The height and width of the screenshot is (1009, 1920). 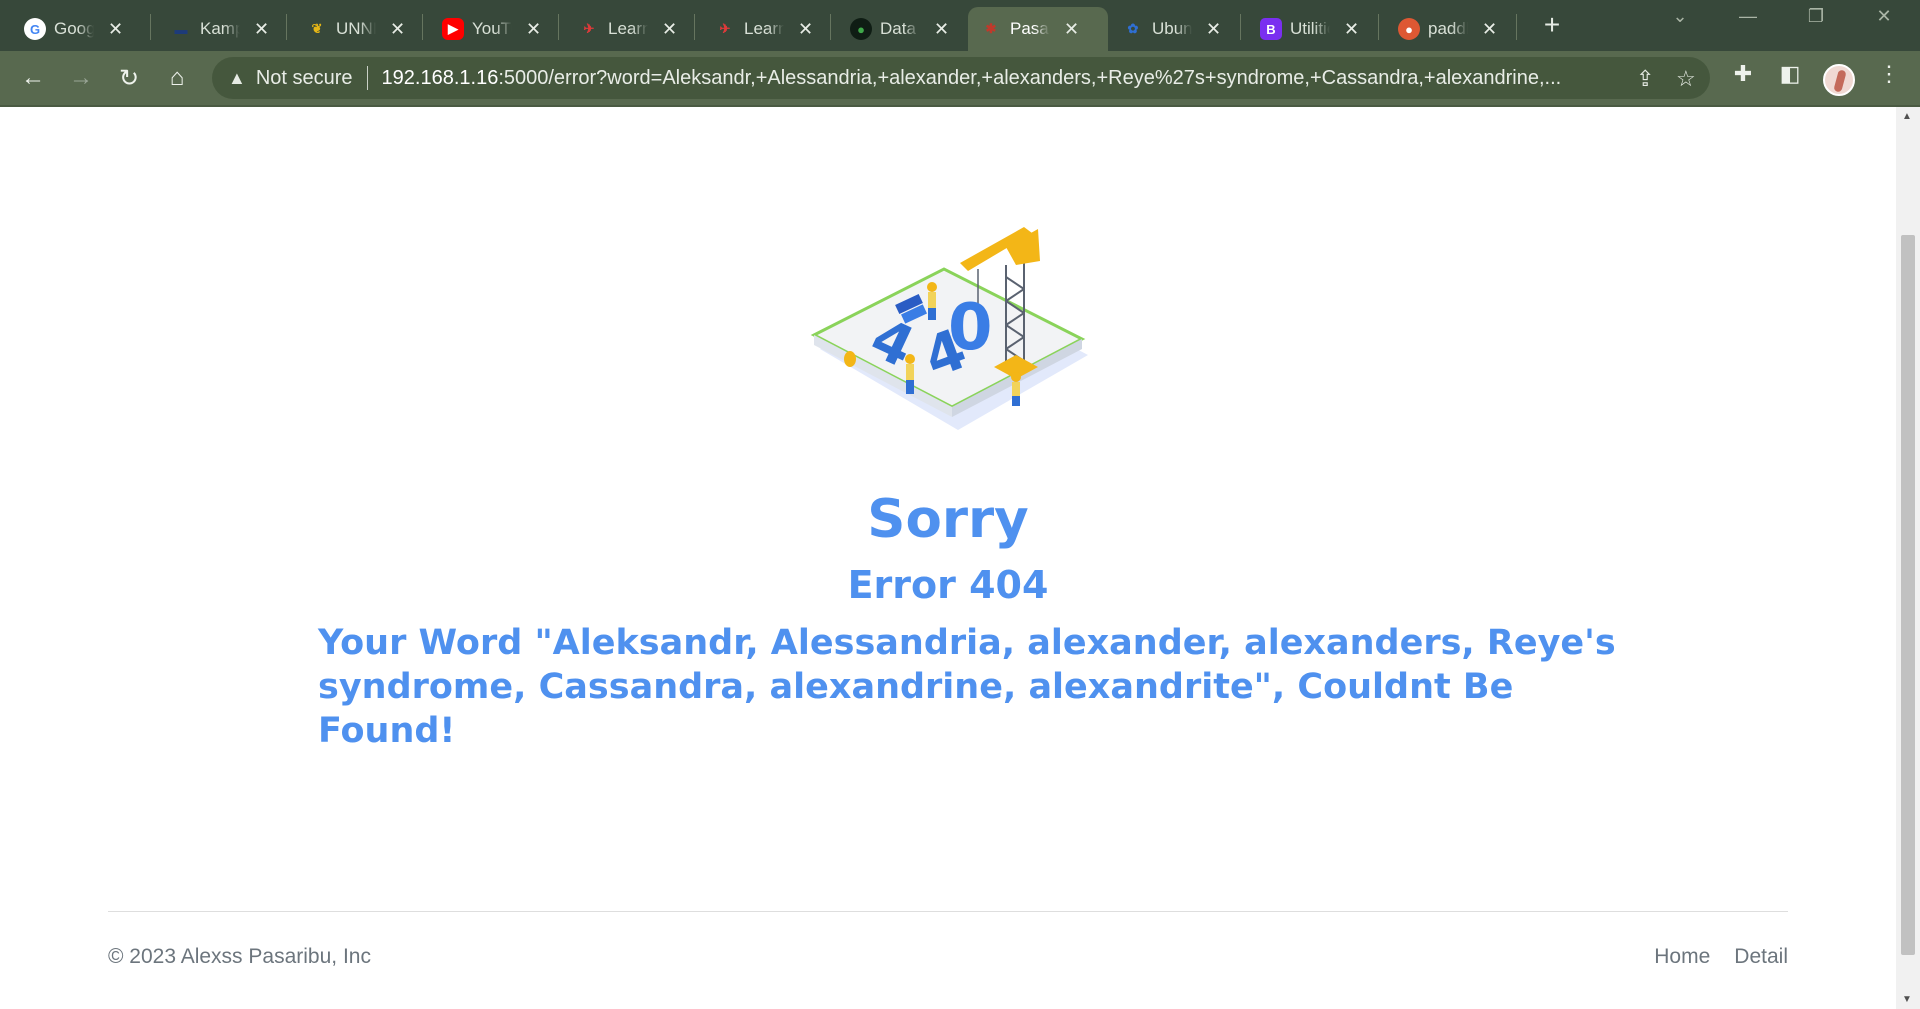 I want to click on unnes-icon: ❦, so click(x=317, y=28).